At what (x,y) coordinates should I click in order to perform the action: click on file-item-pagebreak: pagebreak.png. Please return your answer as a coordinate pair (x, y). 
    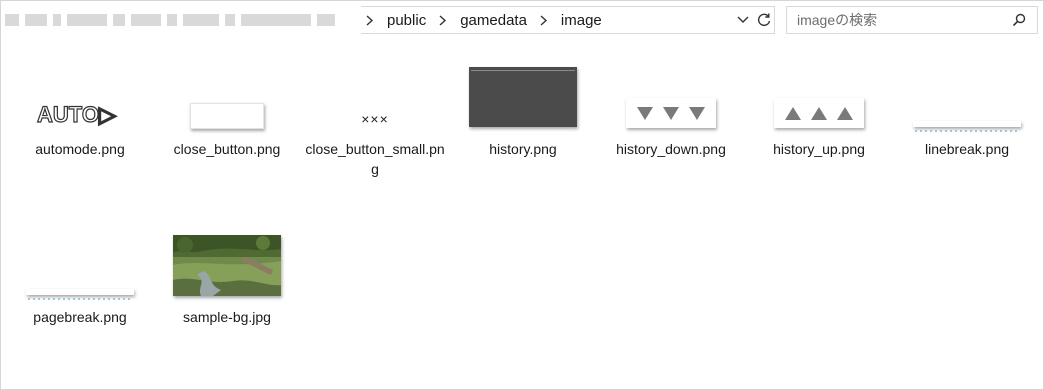
    Looking at the image, I should click on (80, 182).